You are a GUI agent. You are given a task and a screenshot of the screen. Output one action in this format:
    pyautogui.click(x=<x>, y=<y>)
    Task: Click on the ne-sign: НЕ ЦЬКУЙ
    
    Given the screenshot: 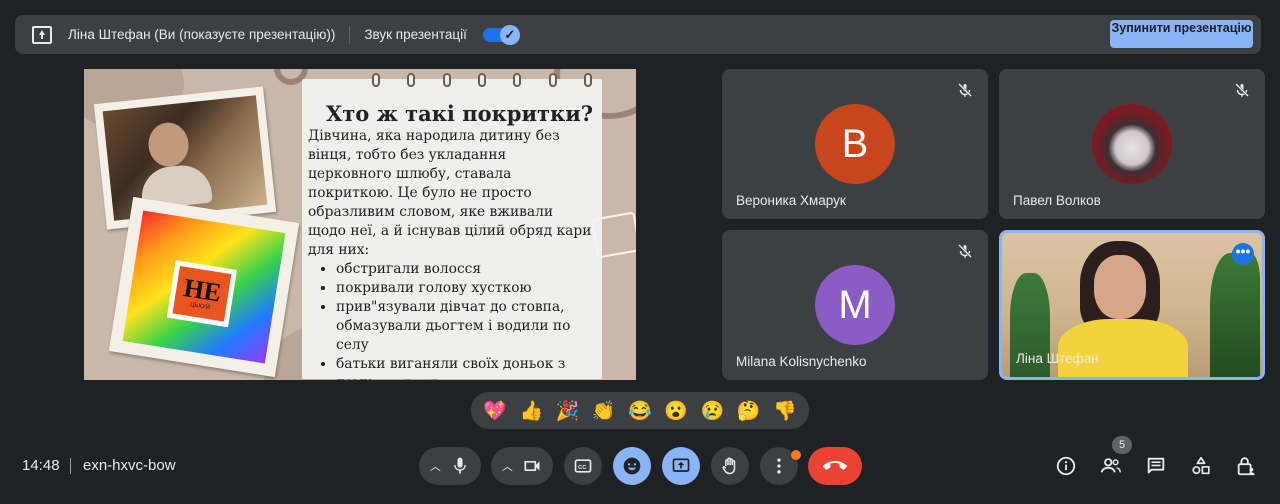 What is the action you would take?
    pyautogui.click(x=202, y=294)
    